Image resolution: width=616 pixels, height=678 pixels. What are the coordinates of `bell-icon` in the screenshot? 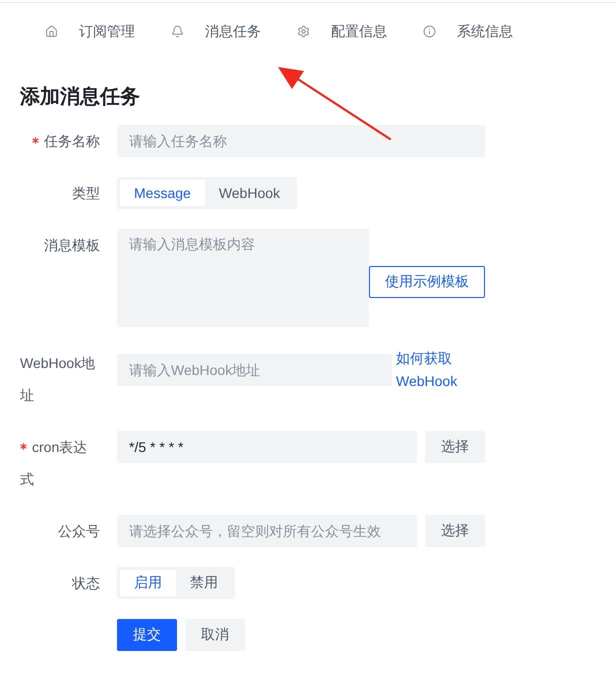 It's located at (177, 31).